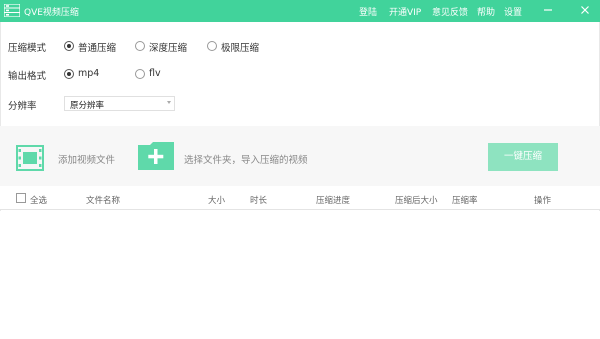 The image size is (600, 339). What do you see at coordinates (168, 47) in the screenshot?
I see `mode-deep-label: 深度压缩` at bounding box center [168, 47].